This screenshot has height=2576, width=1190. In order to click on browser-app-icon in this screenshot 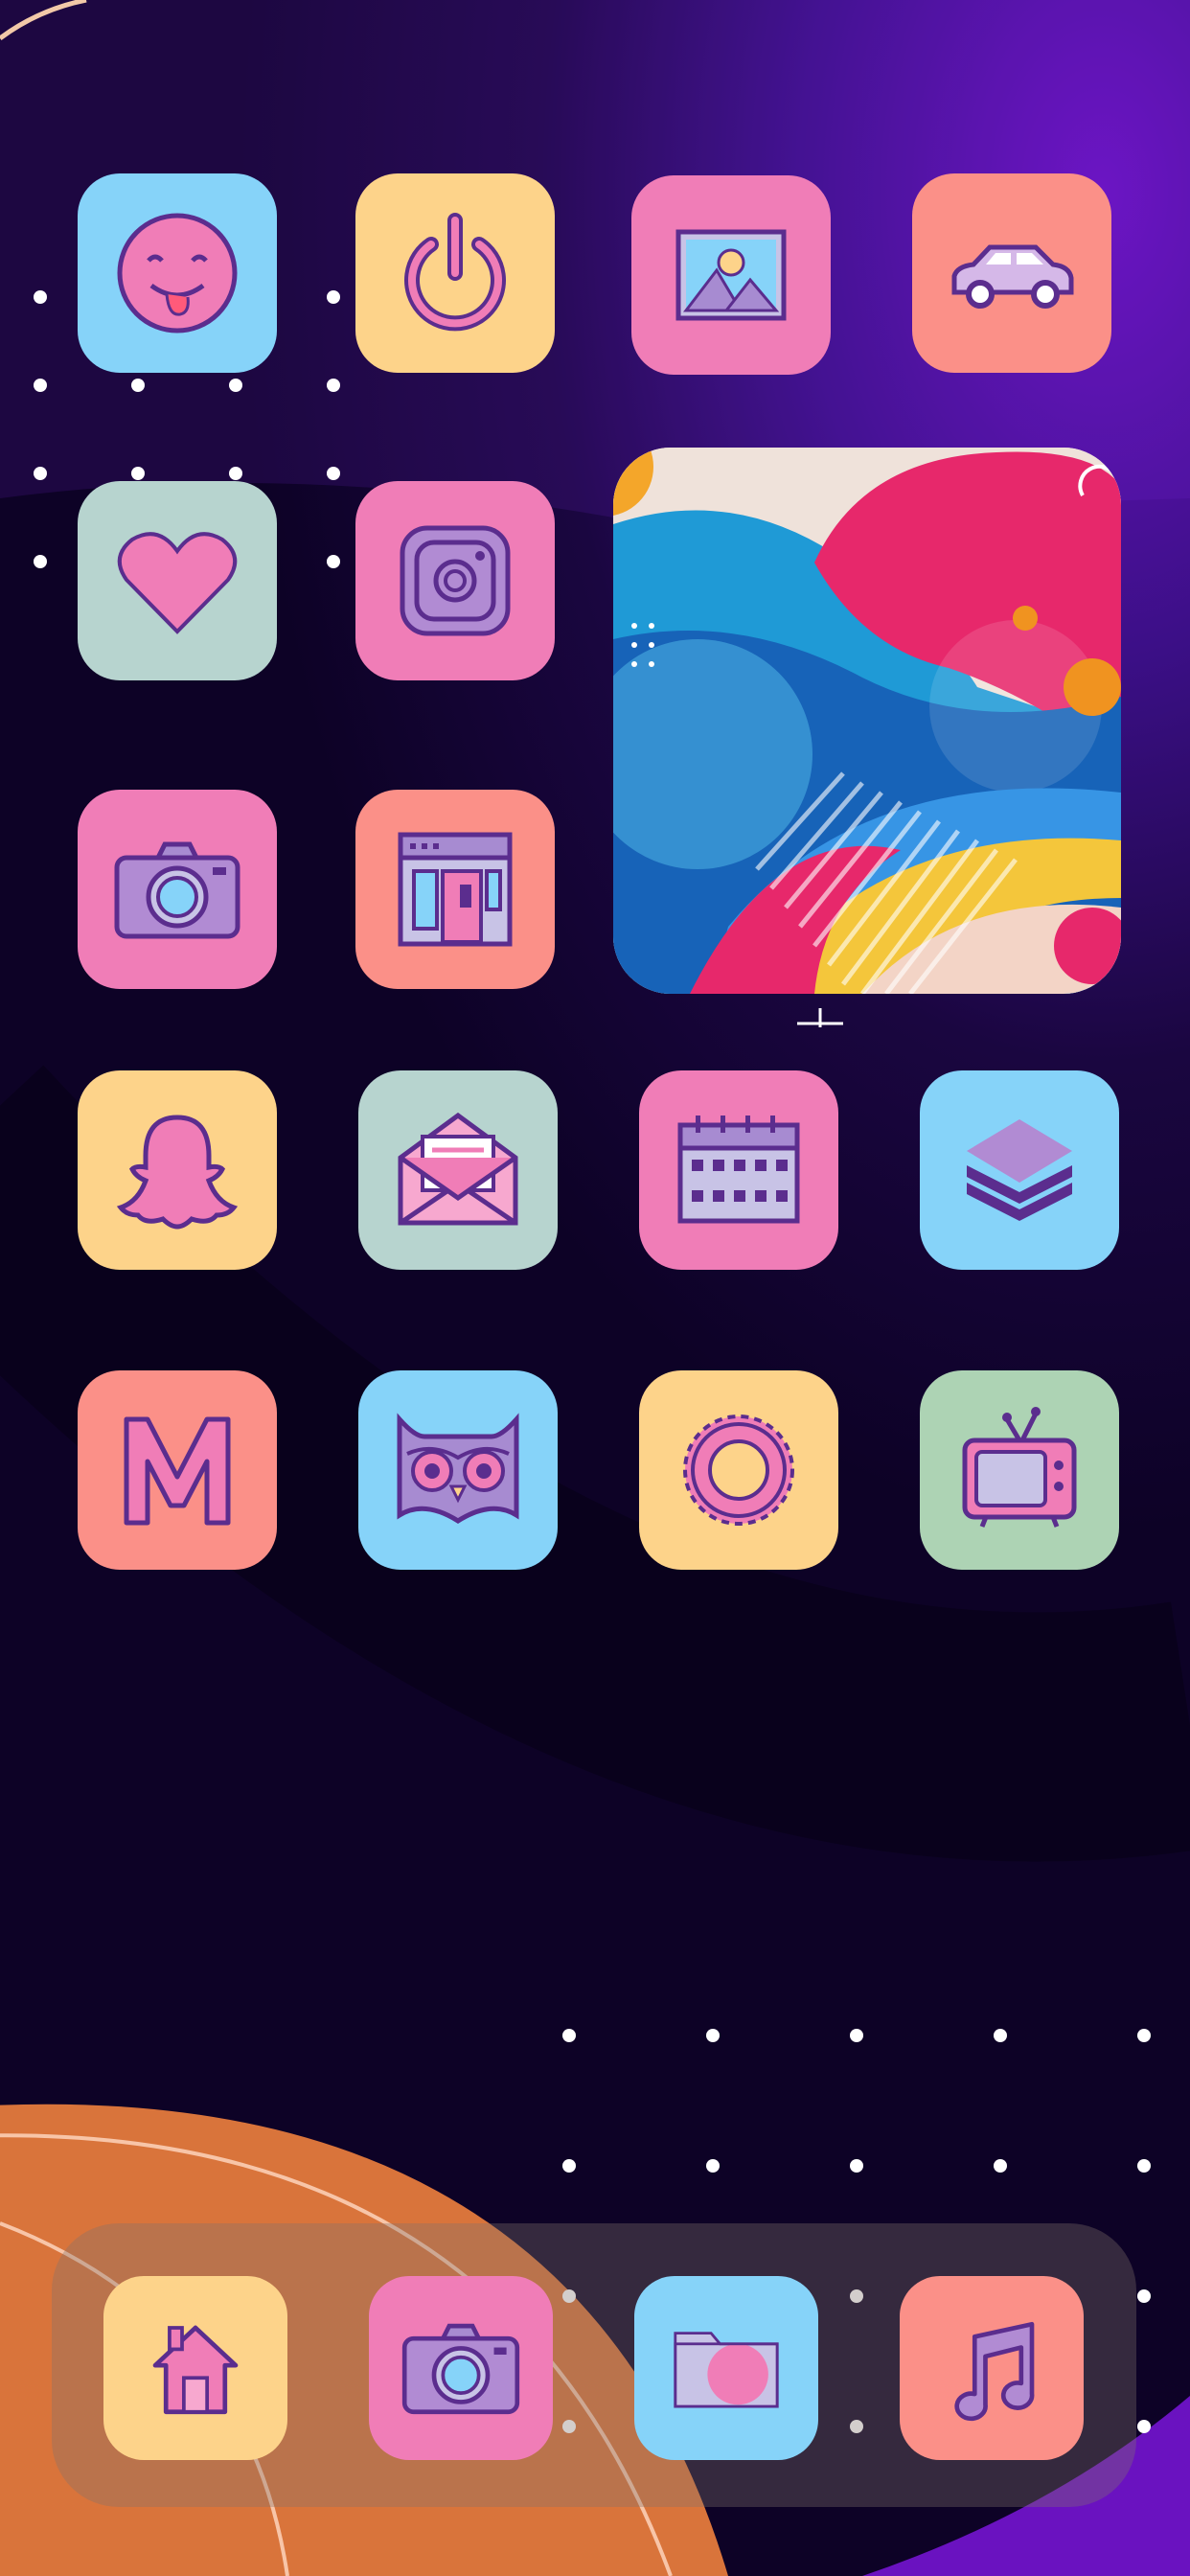, I will do `click(455, 889)`.